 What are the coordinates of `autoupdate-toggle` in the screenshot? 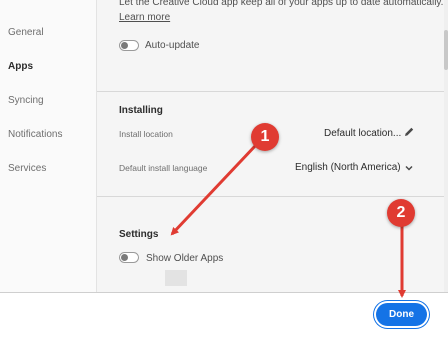 It's located at (129, 45).